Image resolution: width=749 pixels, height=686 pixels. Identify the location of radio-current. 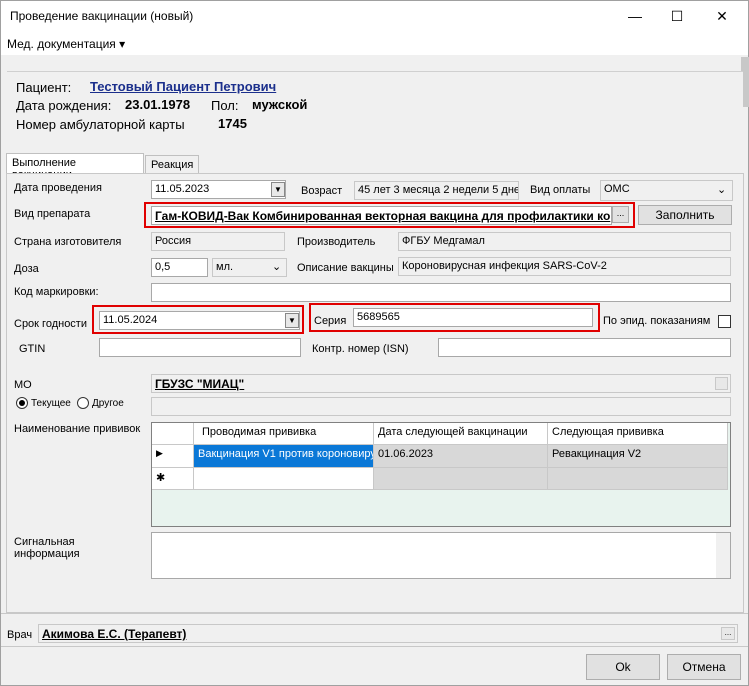
(22, 403).